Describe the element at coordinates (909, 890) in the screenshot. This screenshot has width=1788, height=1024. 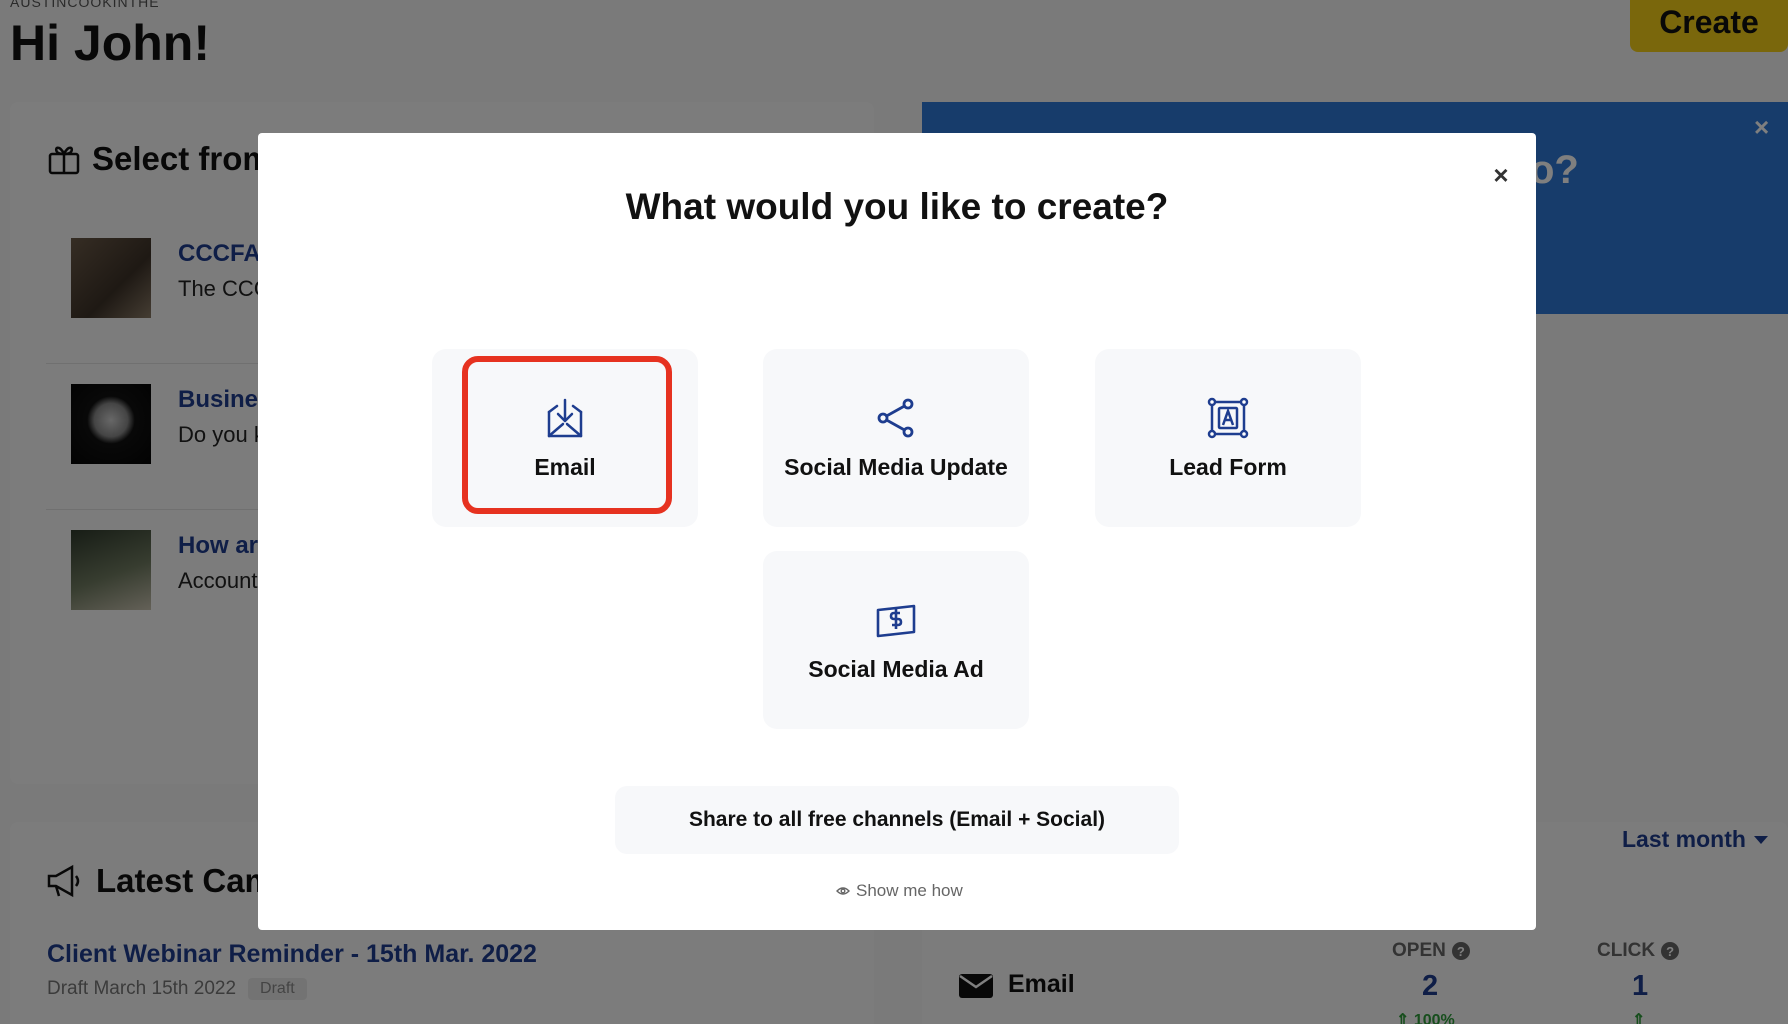
I see `show-me-how-label: Show me how` at that location.